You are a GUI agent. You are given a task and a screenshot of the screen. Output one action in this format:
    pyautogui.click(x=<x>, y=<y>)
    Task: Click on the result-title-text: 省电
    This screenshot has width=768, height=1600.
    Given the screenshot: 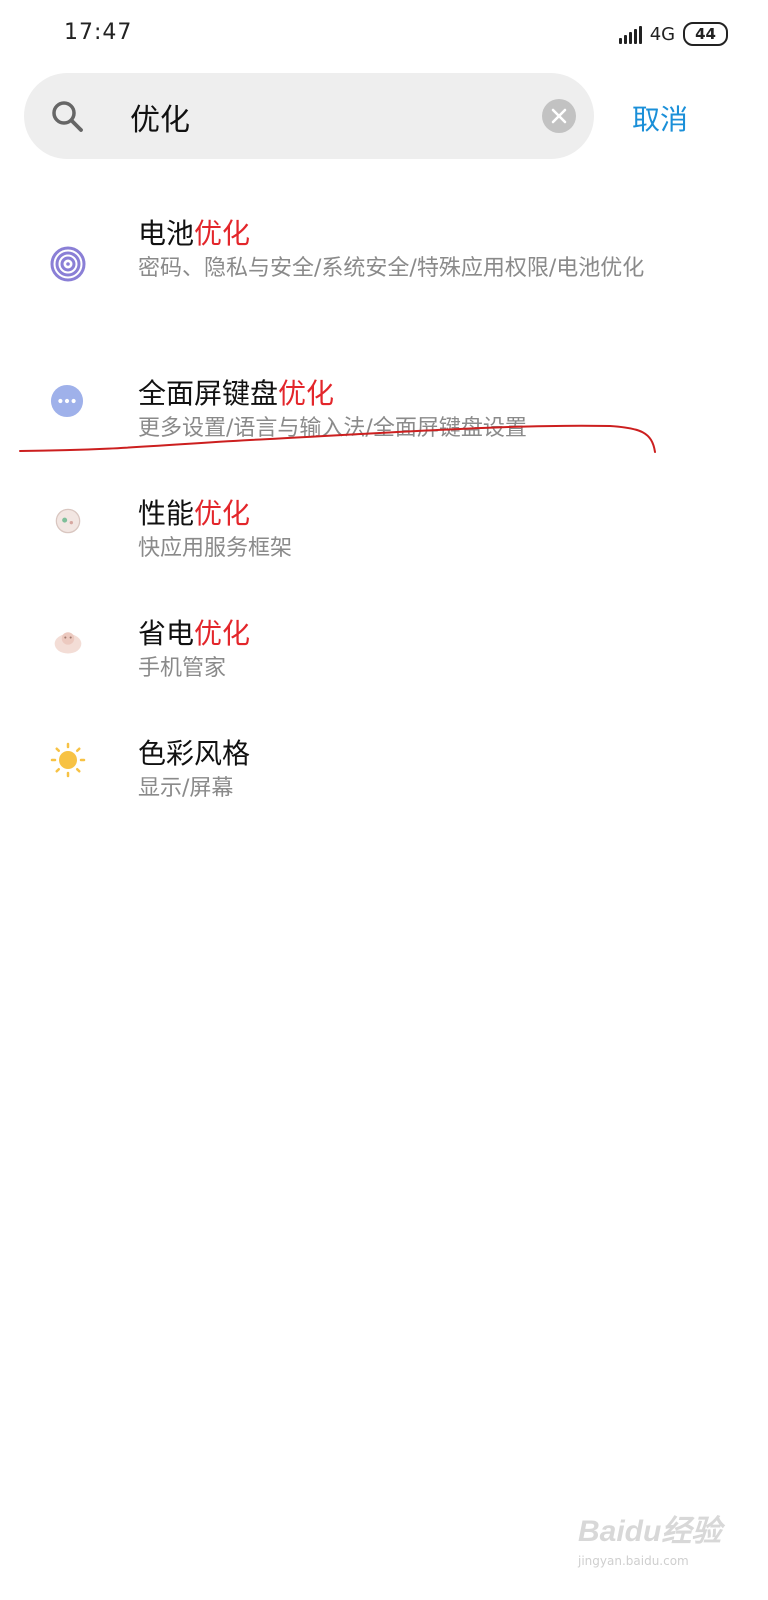 What is the action you would take?
    pyautogui.click(x=166, y=633)
    